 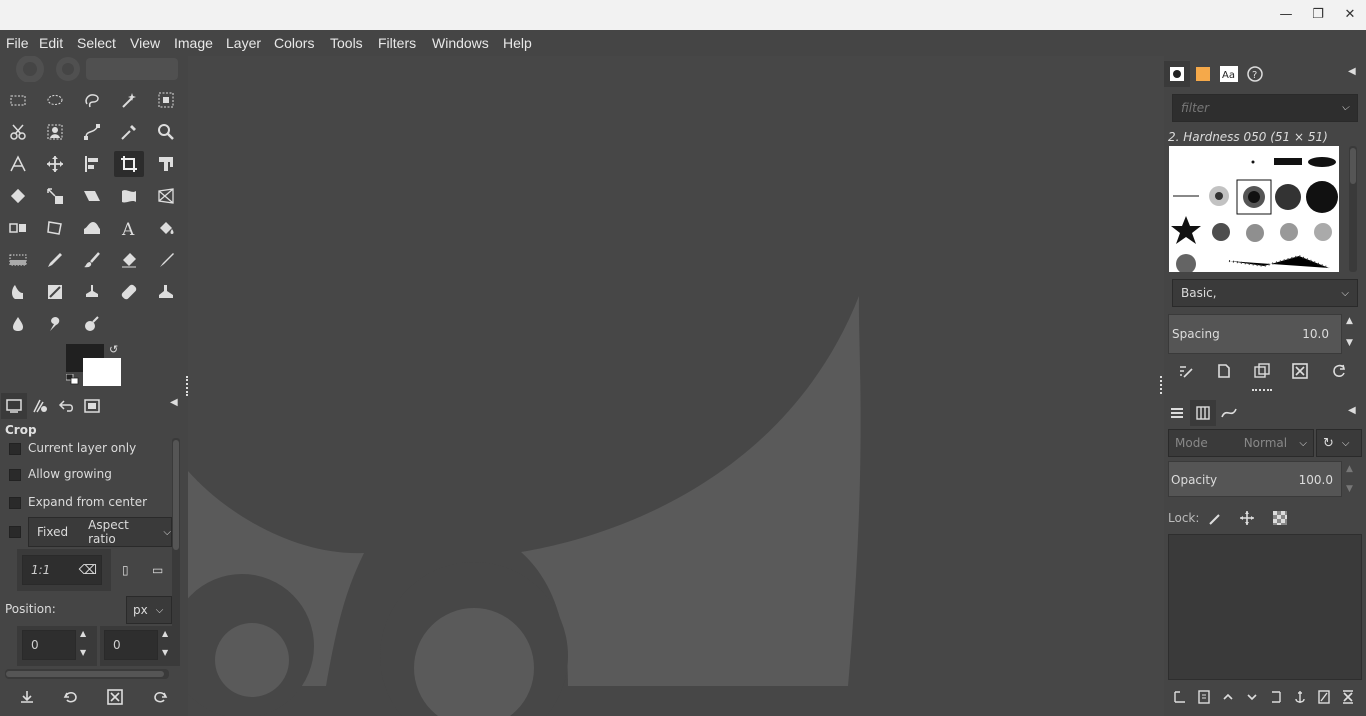 I want to click on default-colors-icon, so click(x=73, y=380).